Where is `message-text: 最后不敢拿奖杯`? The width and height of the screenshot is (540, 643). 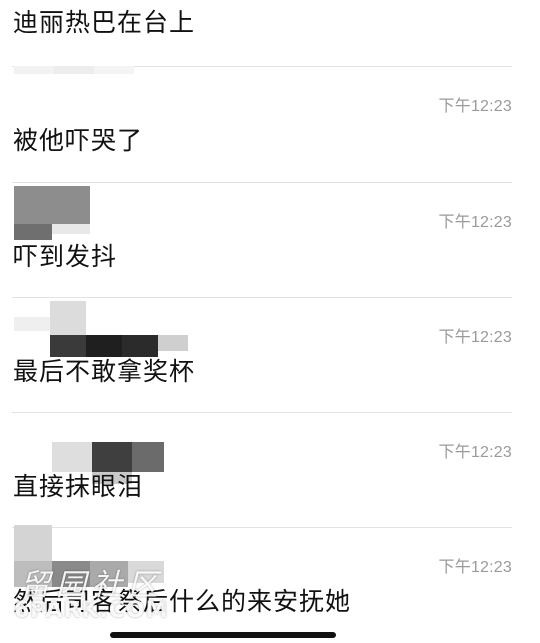 message-text: 最后不敢拿奖杯 is located at coordinates (104, 371).